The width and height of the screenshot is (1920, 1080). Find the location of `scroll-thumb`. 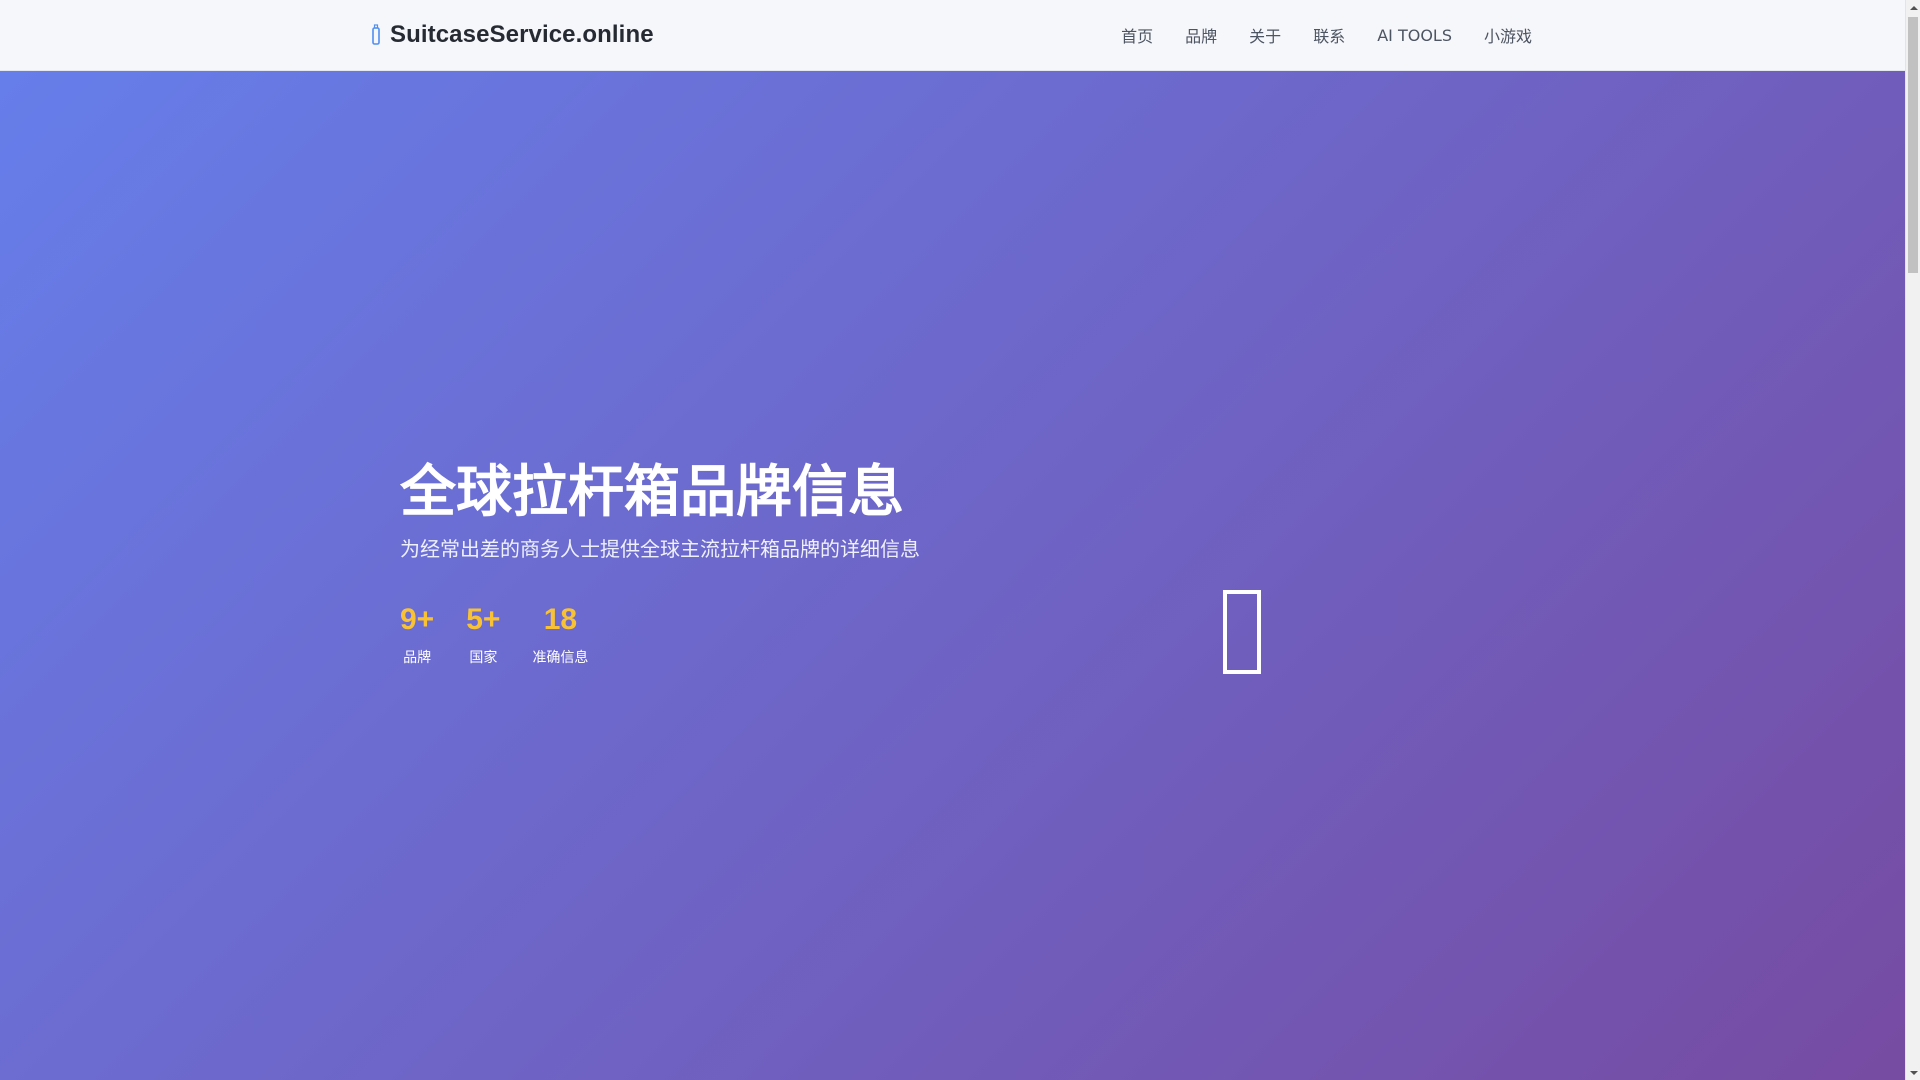

scroll-thumb is located at coordinates (1913, 145).